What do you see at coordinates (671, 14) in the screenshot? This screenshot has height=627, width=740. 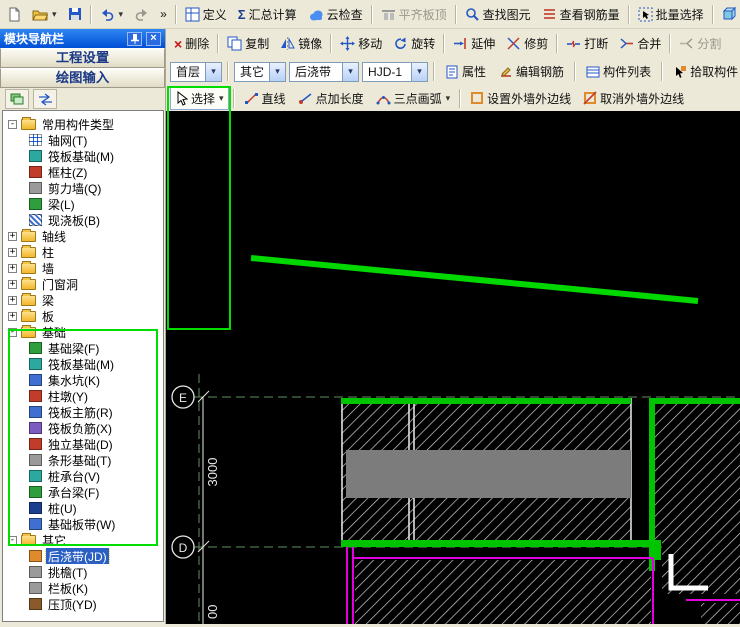 I see `batch-select-button: 批量选择` at bounding box center [671, 14].